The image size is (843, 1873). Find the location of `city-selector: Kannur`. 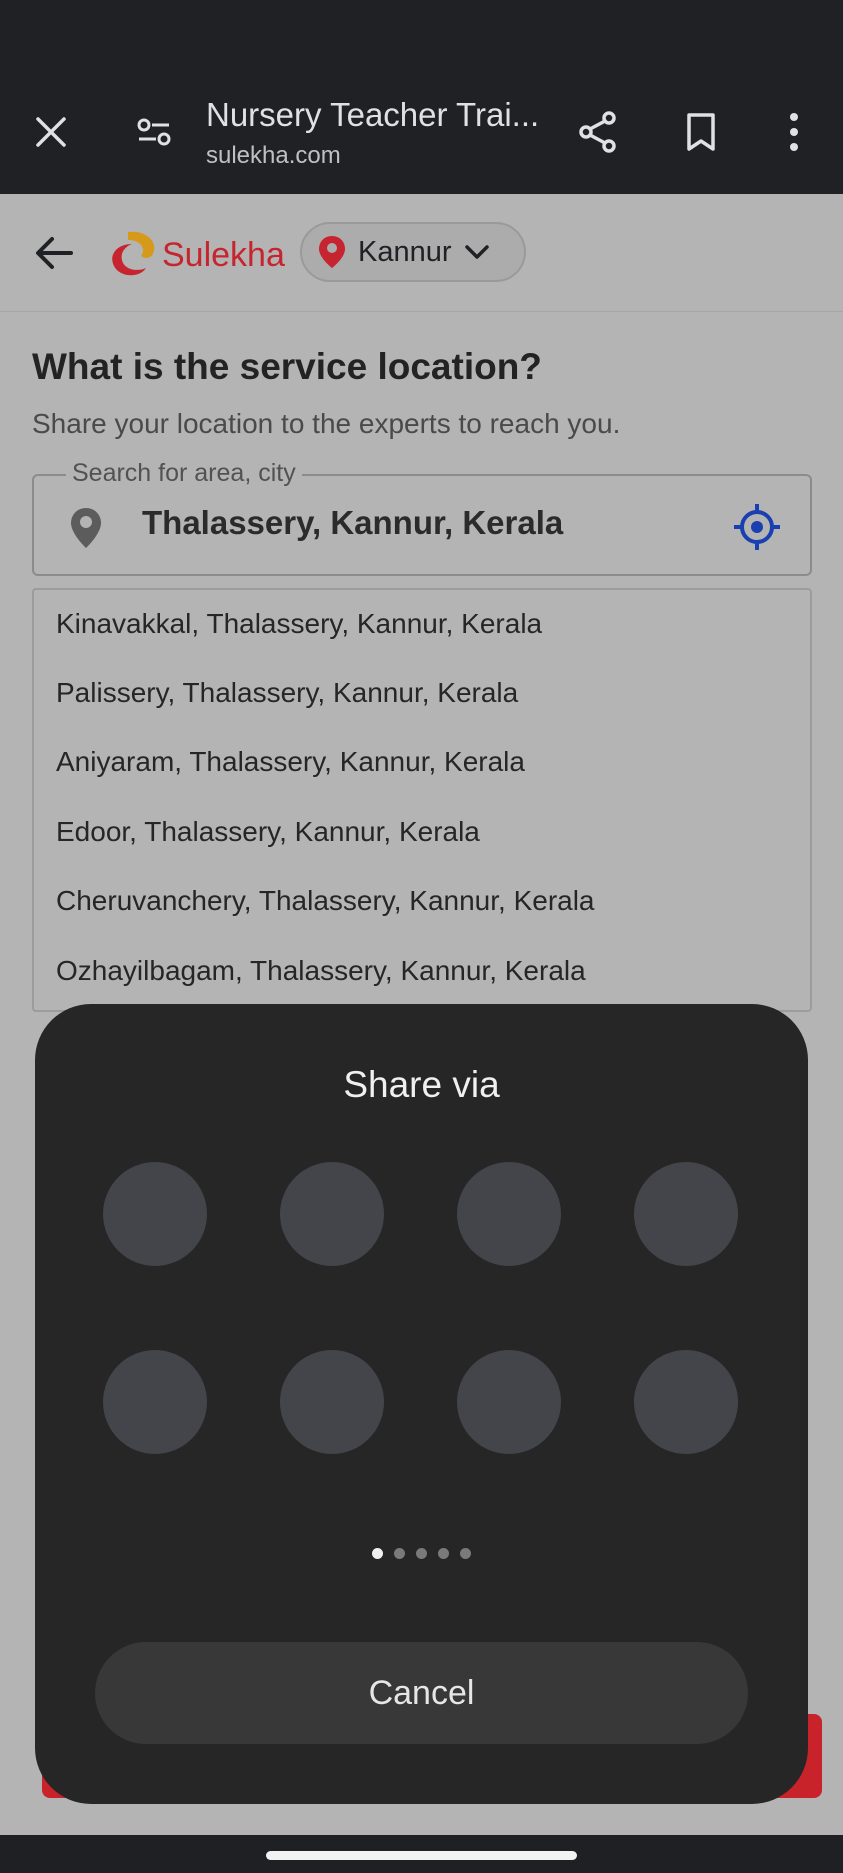

city-selector: Kannur is located at coordinates (413, 252).